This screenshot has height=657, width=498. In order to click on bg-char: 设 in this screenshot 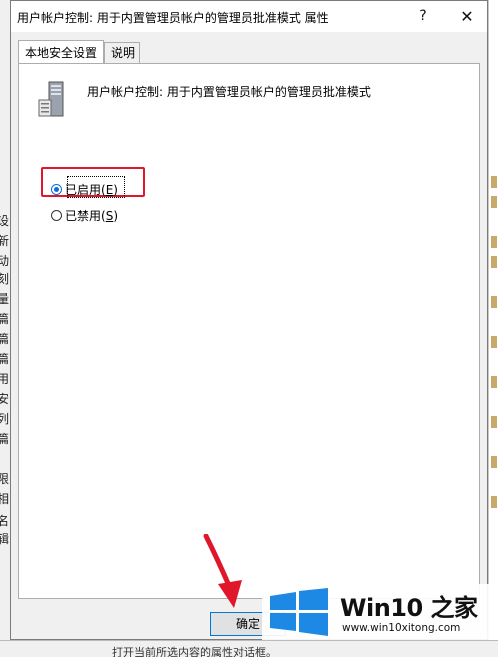, I will do `click(4, 220)`.